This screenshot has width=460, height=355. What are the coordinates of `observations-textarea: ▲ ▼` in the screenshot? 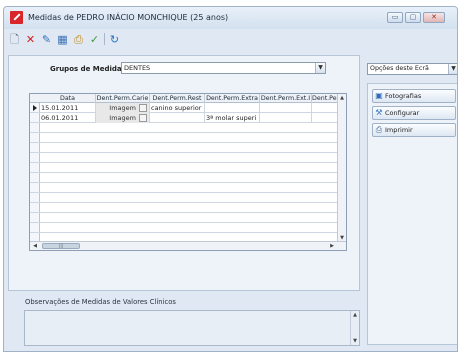 It's located at (192, 328).